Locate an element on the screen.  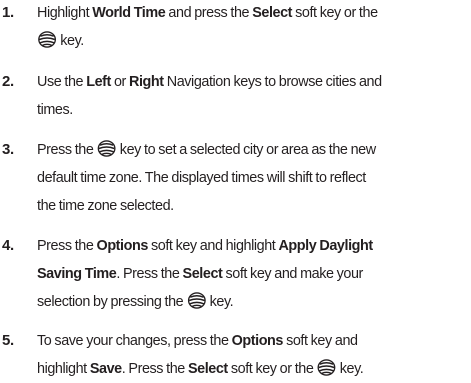
step-text-run: selection by pressing the is located at coordinates (112, 301).